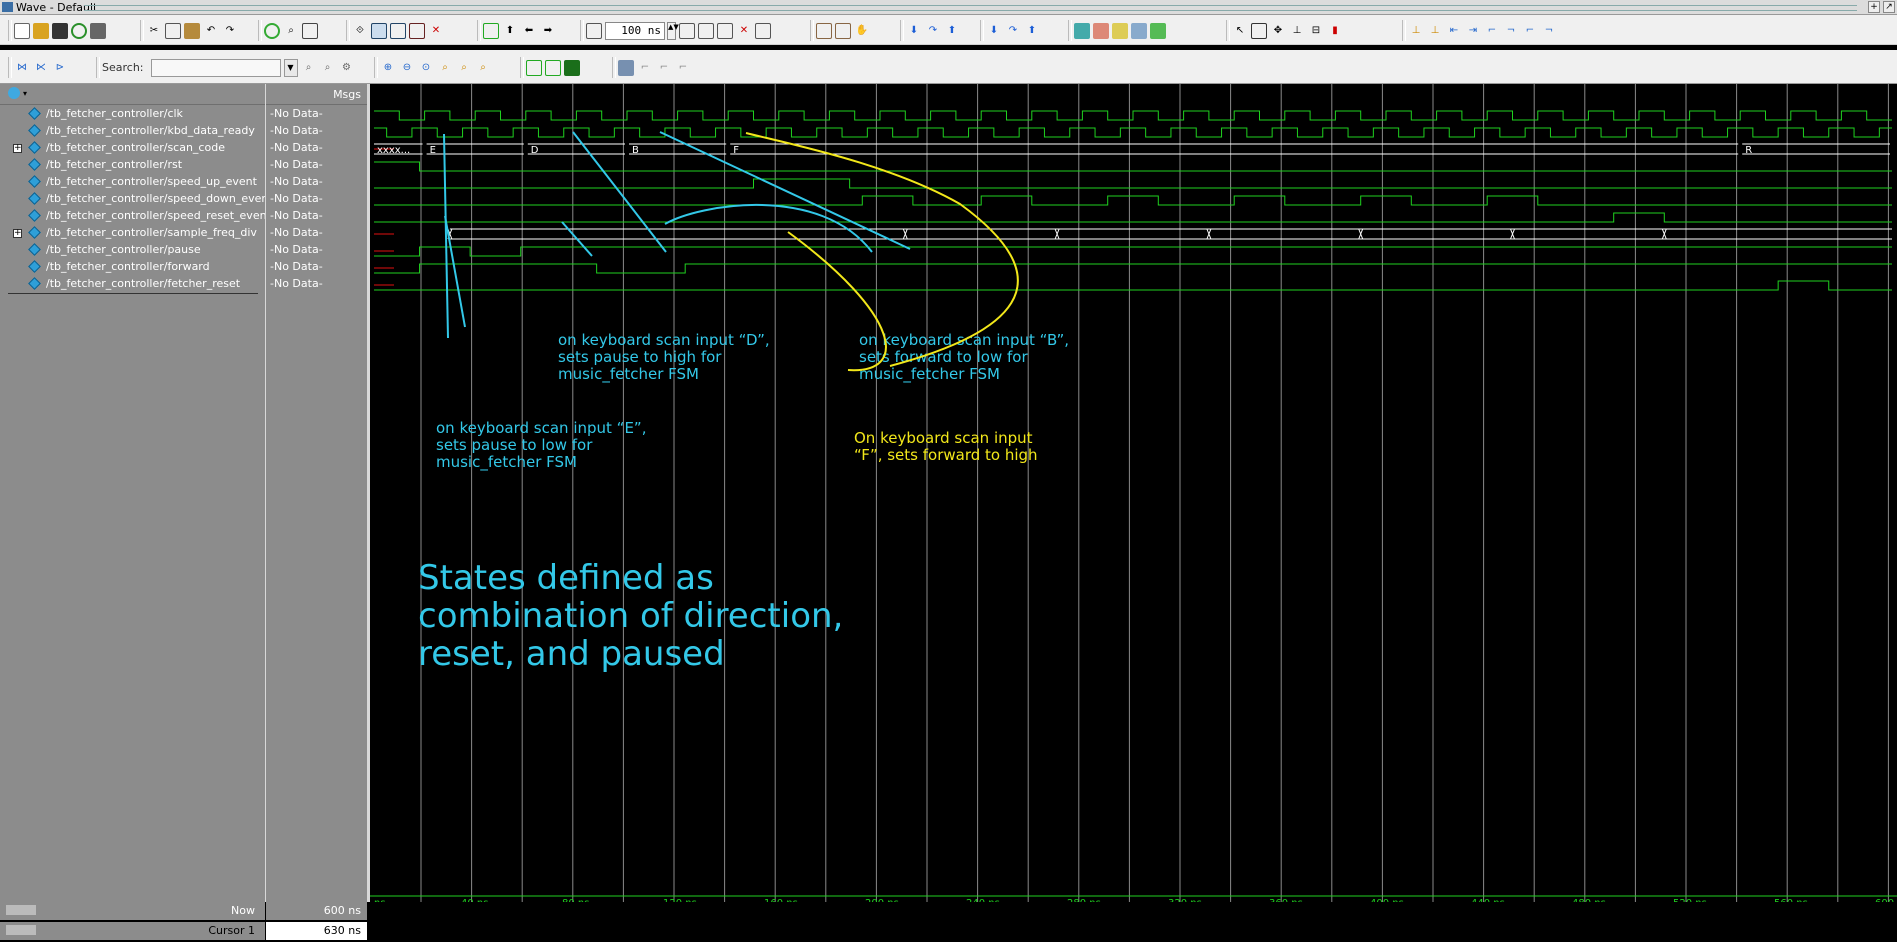 The image size is (1897, 942). I want to click on stop-wave-icon: ▮, so click(1335, 31).